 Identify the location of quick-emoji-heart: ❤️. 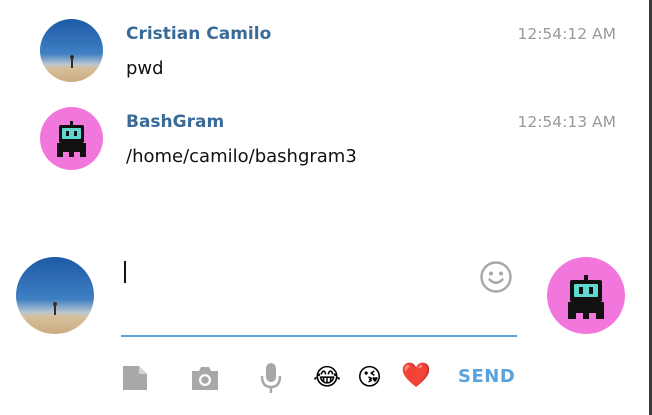
(416, 375).